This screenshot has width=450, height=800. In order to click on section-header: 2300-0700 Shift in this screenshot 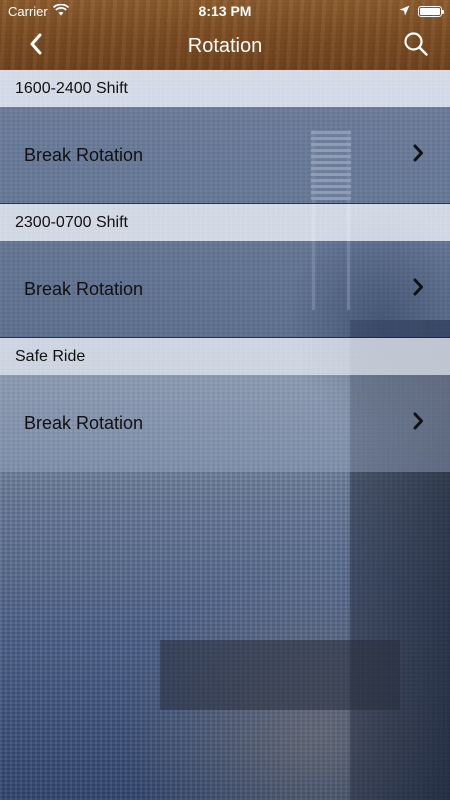, I will do `click(225, 222)`.